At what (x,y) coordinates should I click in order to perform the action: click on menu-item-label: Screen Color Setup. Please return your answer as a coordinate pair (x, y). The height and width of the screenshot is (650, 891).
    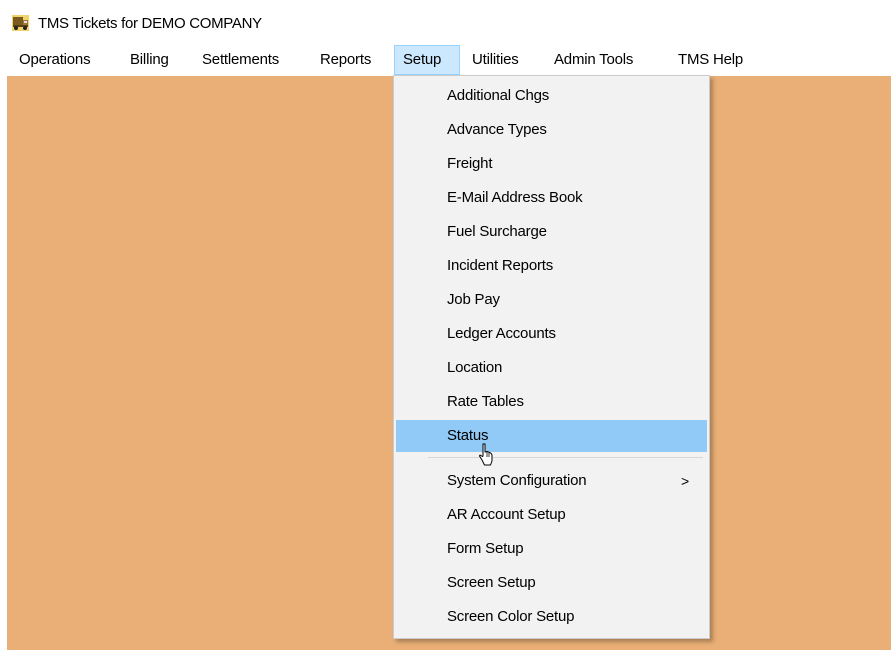
    Looking at the image, I should click on (511, 616).